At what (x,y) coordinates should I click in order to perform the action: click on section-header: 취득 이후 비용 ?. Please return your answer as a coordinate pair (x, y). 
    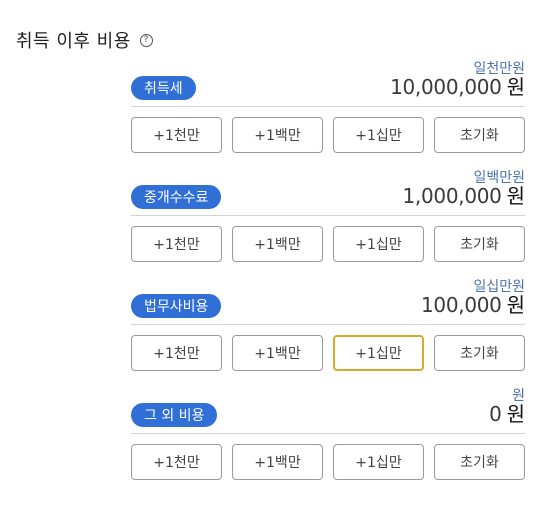
    Looking at the image, I should click on (84, 40).